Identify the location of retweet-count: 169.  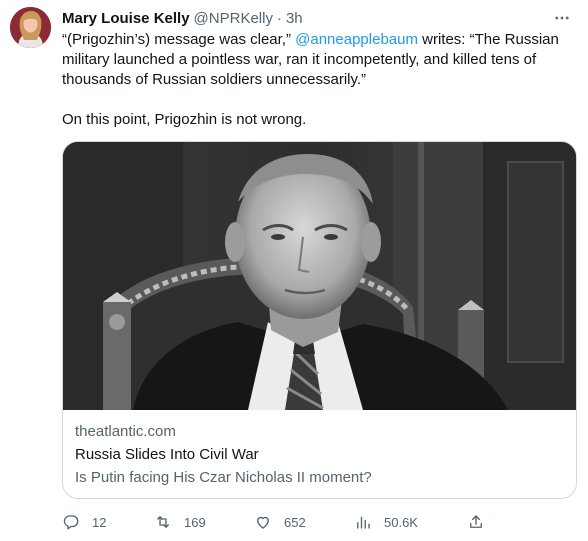
(195, 522).